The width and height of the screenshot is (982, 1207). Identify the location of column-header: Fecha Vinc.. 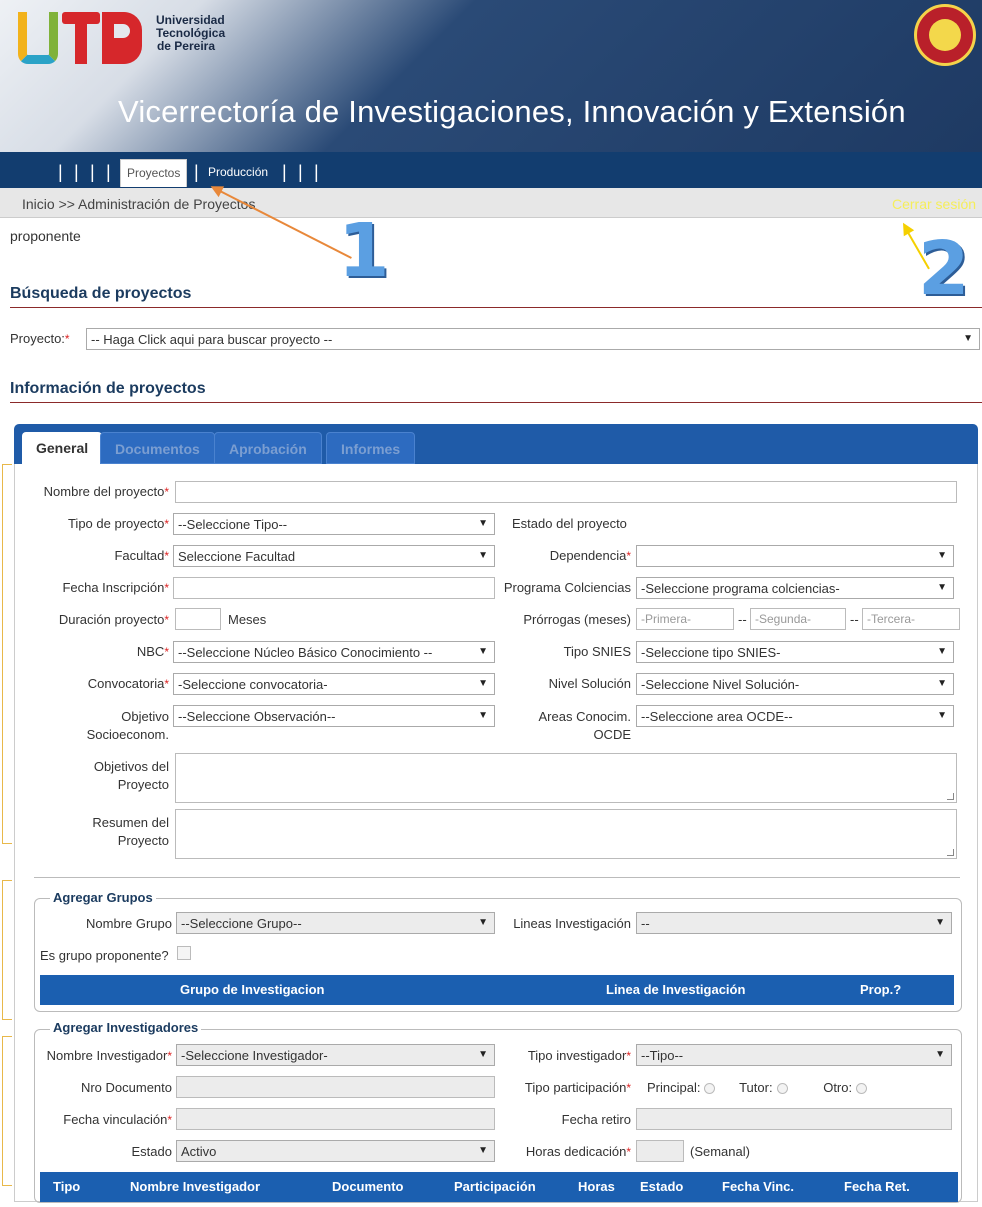
(758, 1186).